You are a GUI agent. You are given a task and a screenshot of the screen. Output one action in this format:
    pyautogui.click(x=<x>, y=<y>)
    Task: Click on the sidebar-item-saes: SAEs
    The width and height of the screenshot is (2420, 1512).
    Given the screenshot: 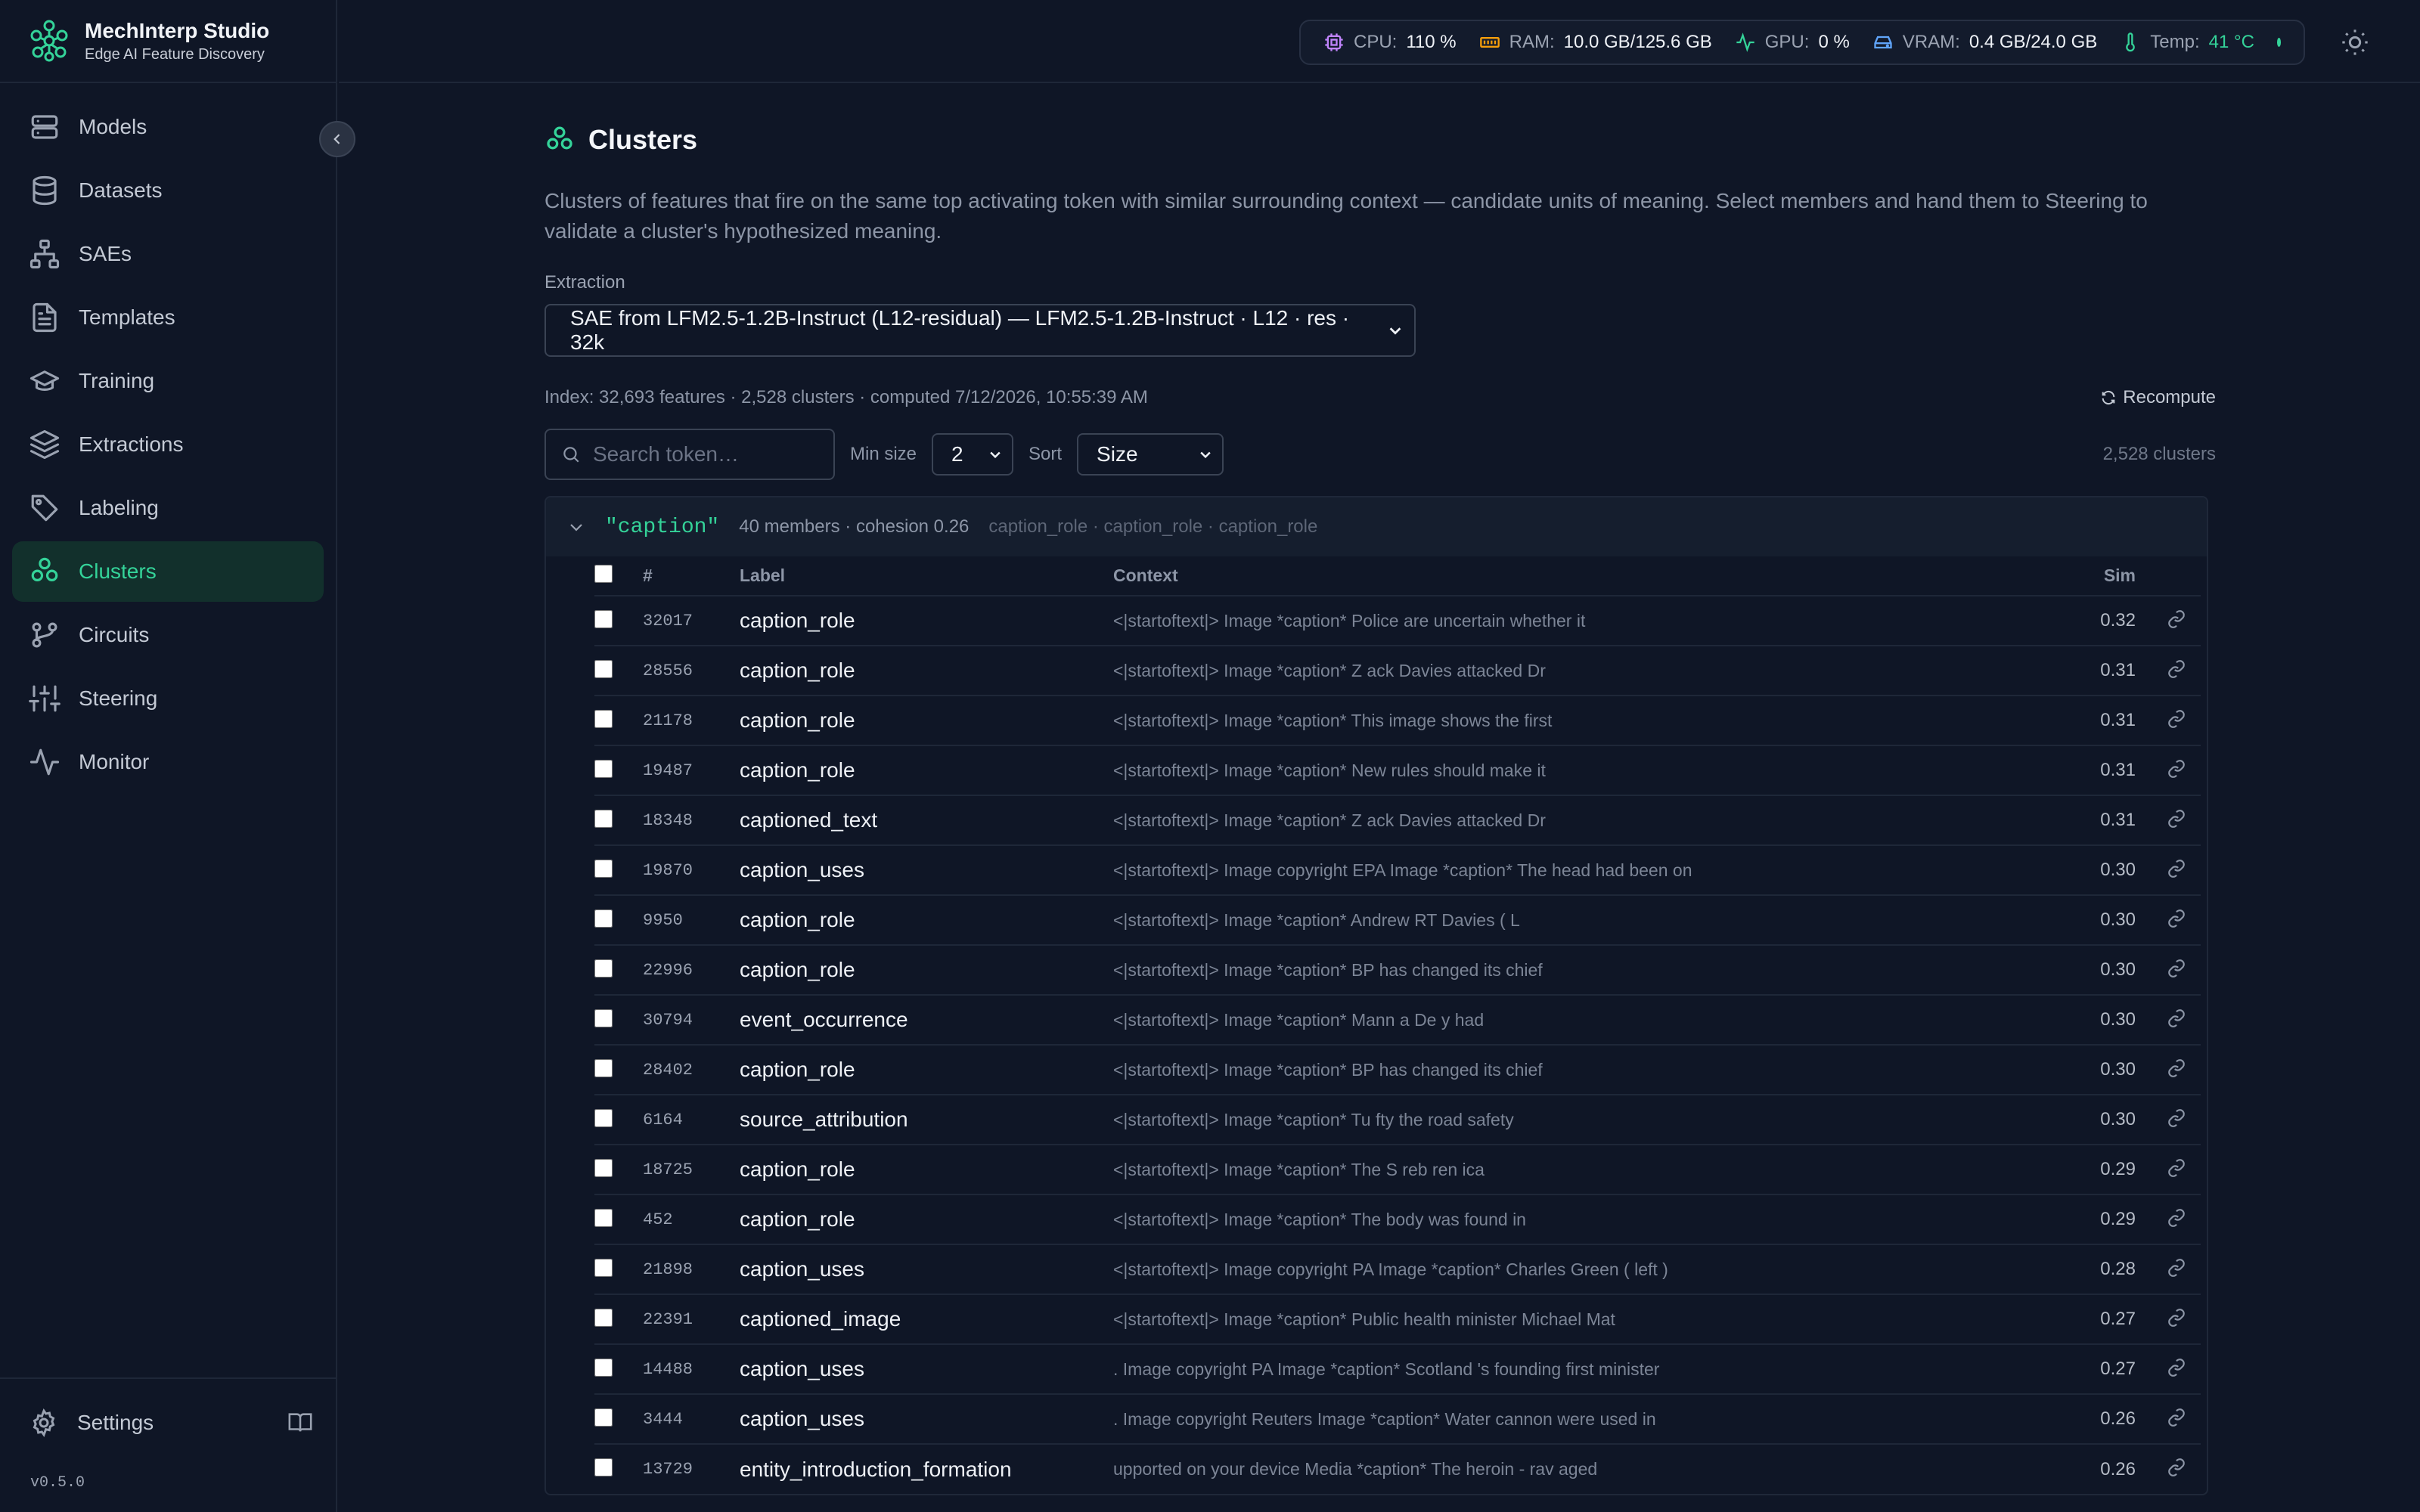 What is the action you would take?
    pyautogui.click(x=168, y=254)
    